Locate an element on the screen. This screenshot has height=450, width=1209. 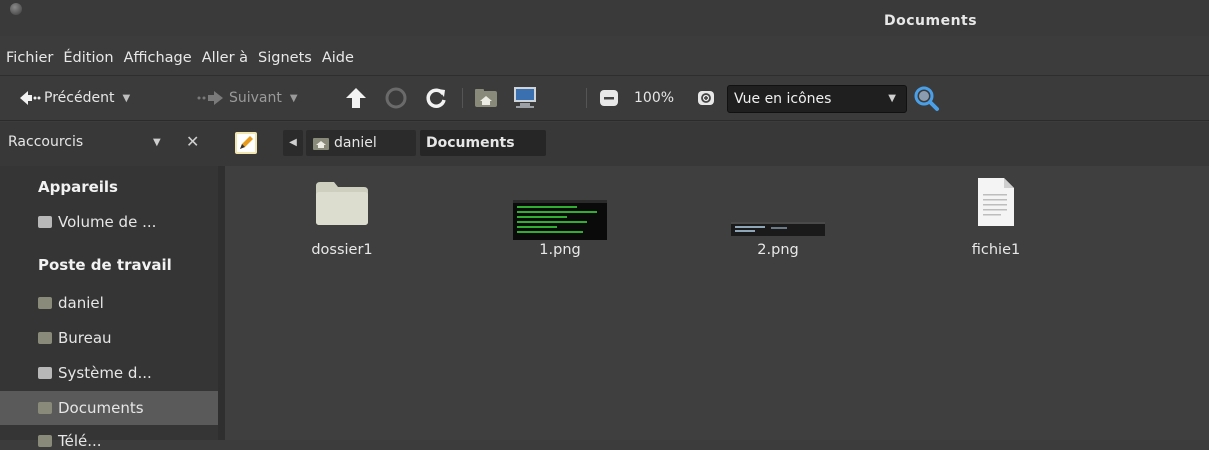
reload-button is located at coordinates (436, 98).